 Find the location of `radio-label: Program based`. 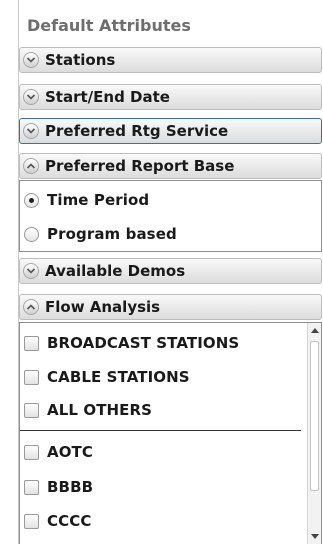

radio-label: Program based is located at coordinates (112, 234).